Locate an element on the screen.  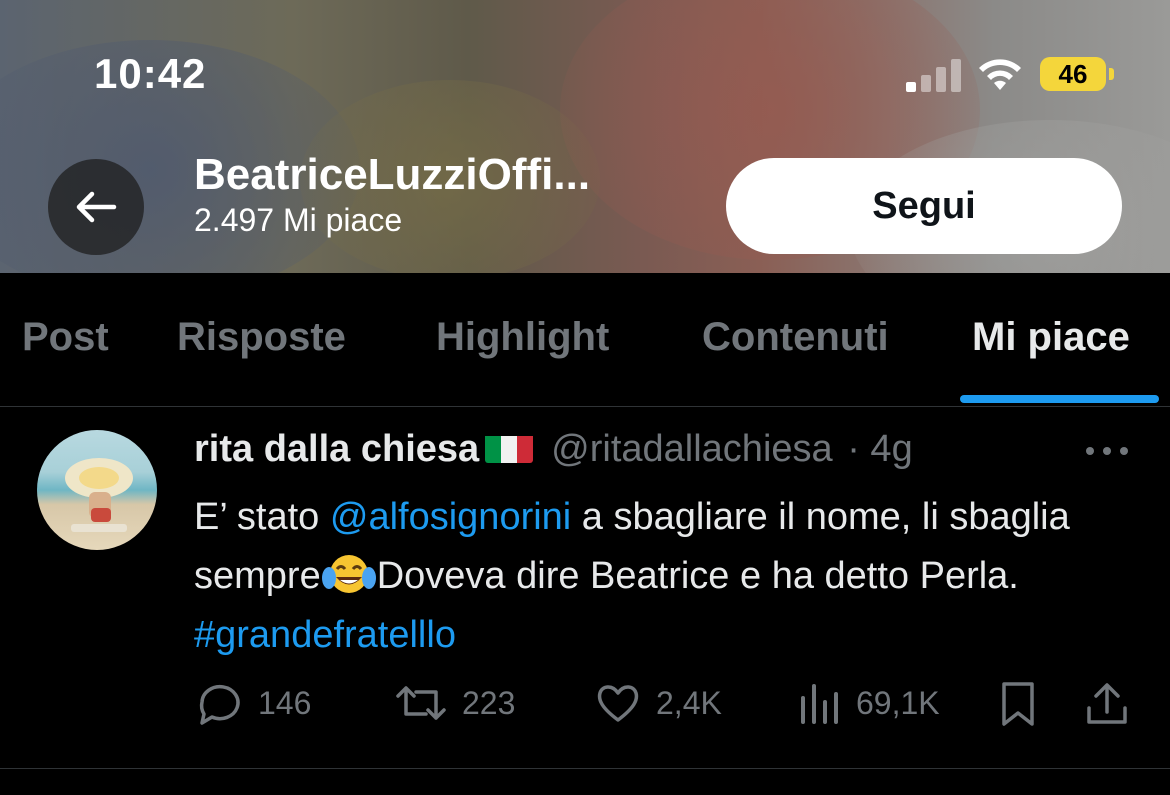
avatar-painting is located at coordinates (99, 495).